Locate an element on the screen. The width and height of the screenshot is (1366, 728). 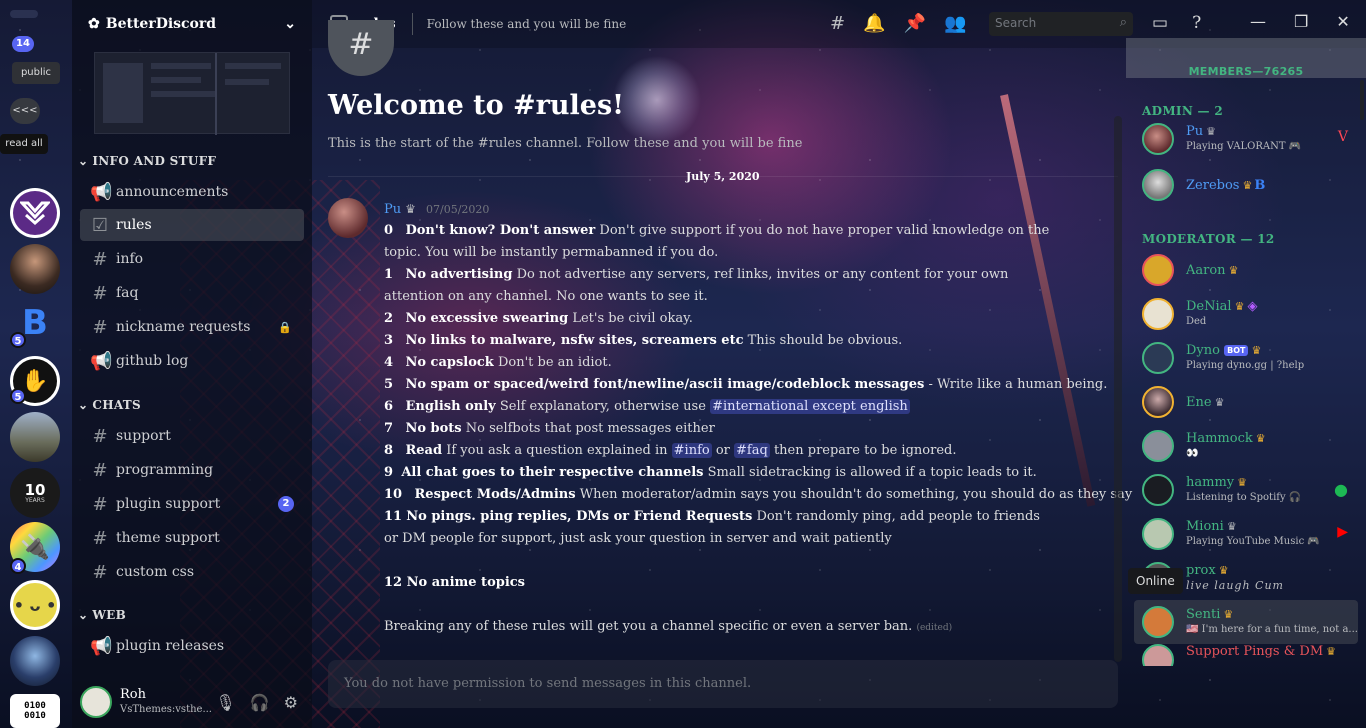
username: Roh is located at coordinates (133, 694).